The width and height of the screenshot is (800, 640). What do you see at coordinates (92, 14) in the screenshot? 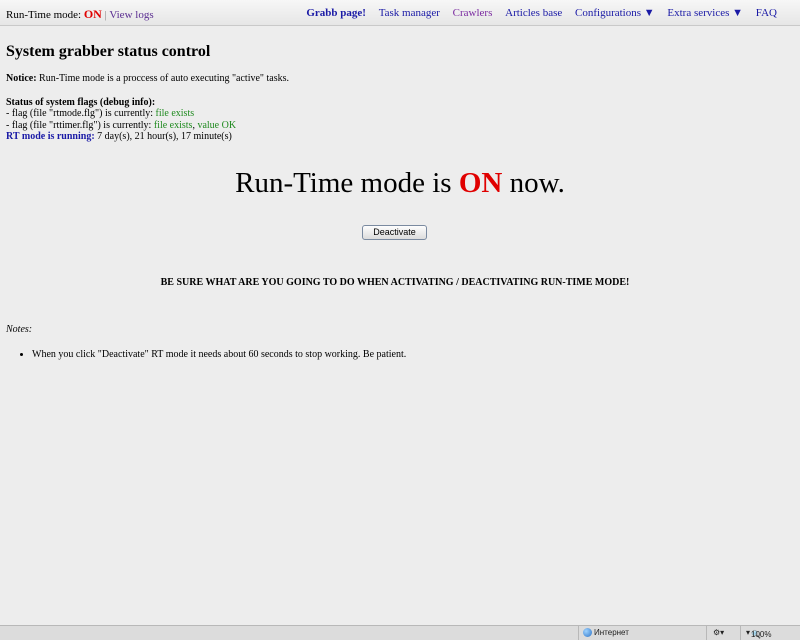
I see `rt-mode-value: ON` at bounding box center [92, 14].